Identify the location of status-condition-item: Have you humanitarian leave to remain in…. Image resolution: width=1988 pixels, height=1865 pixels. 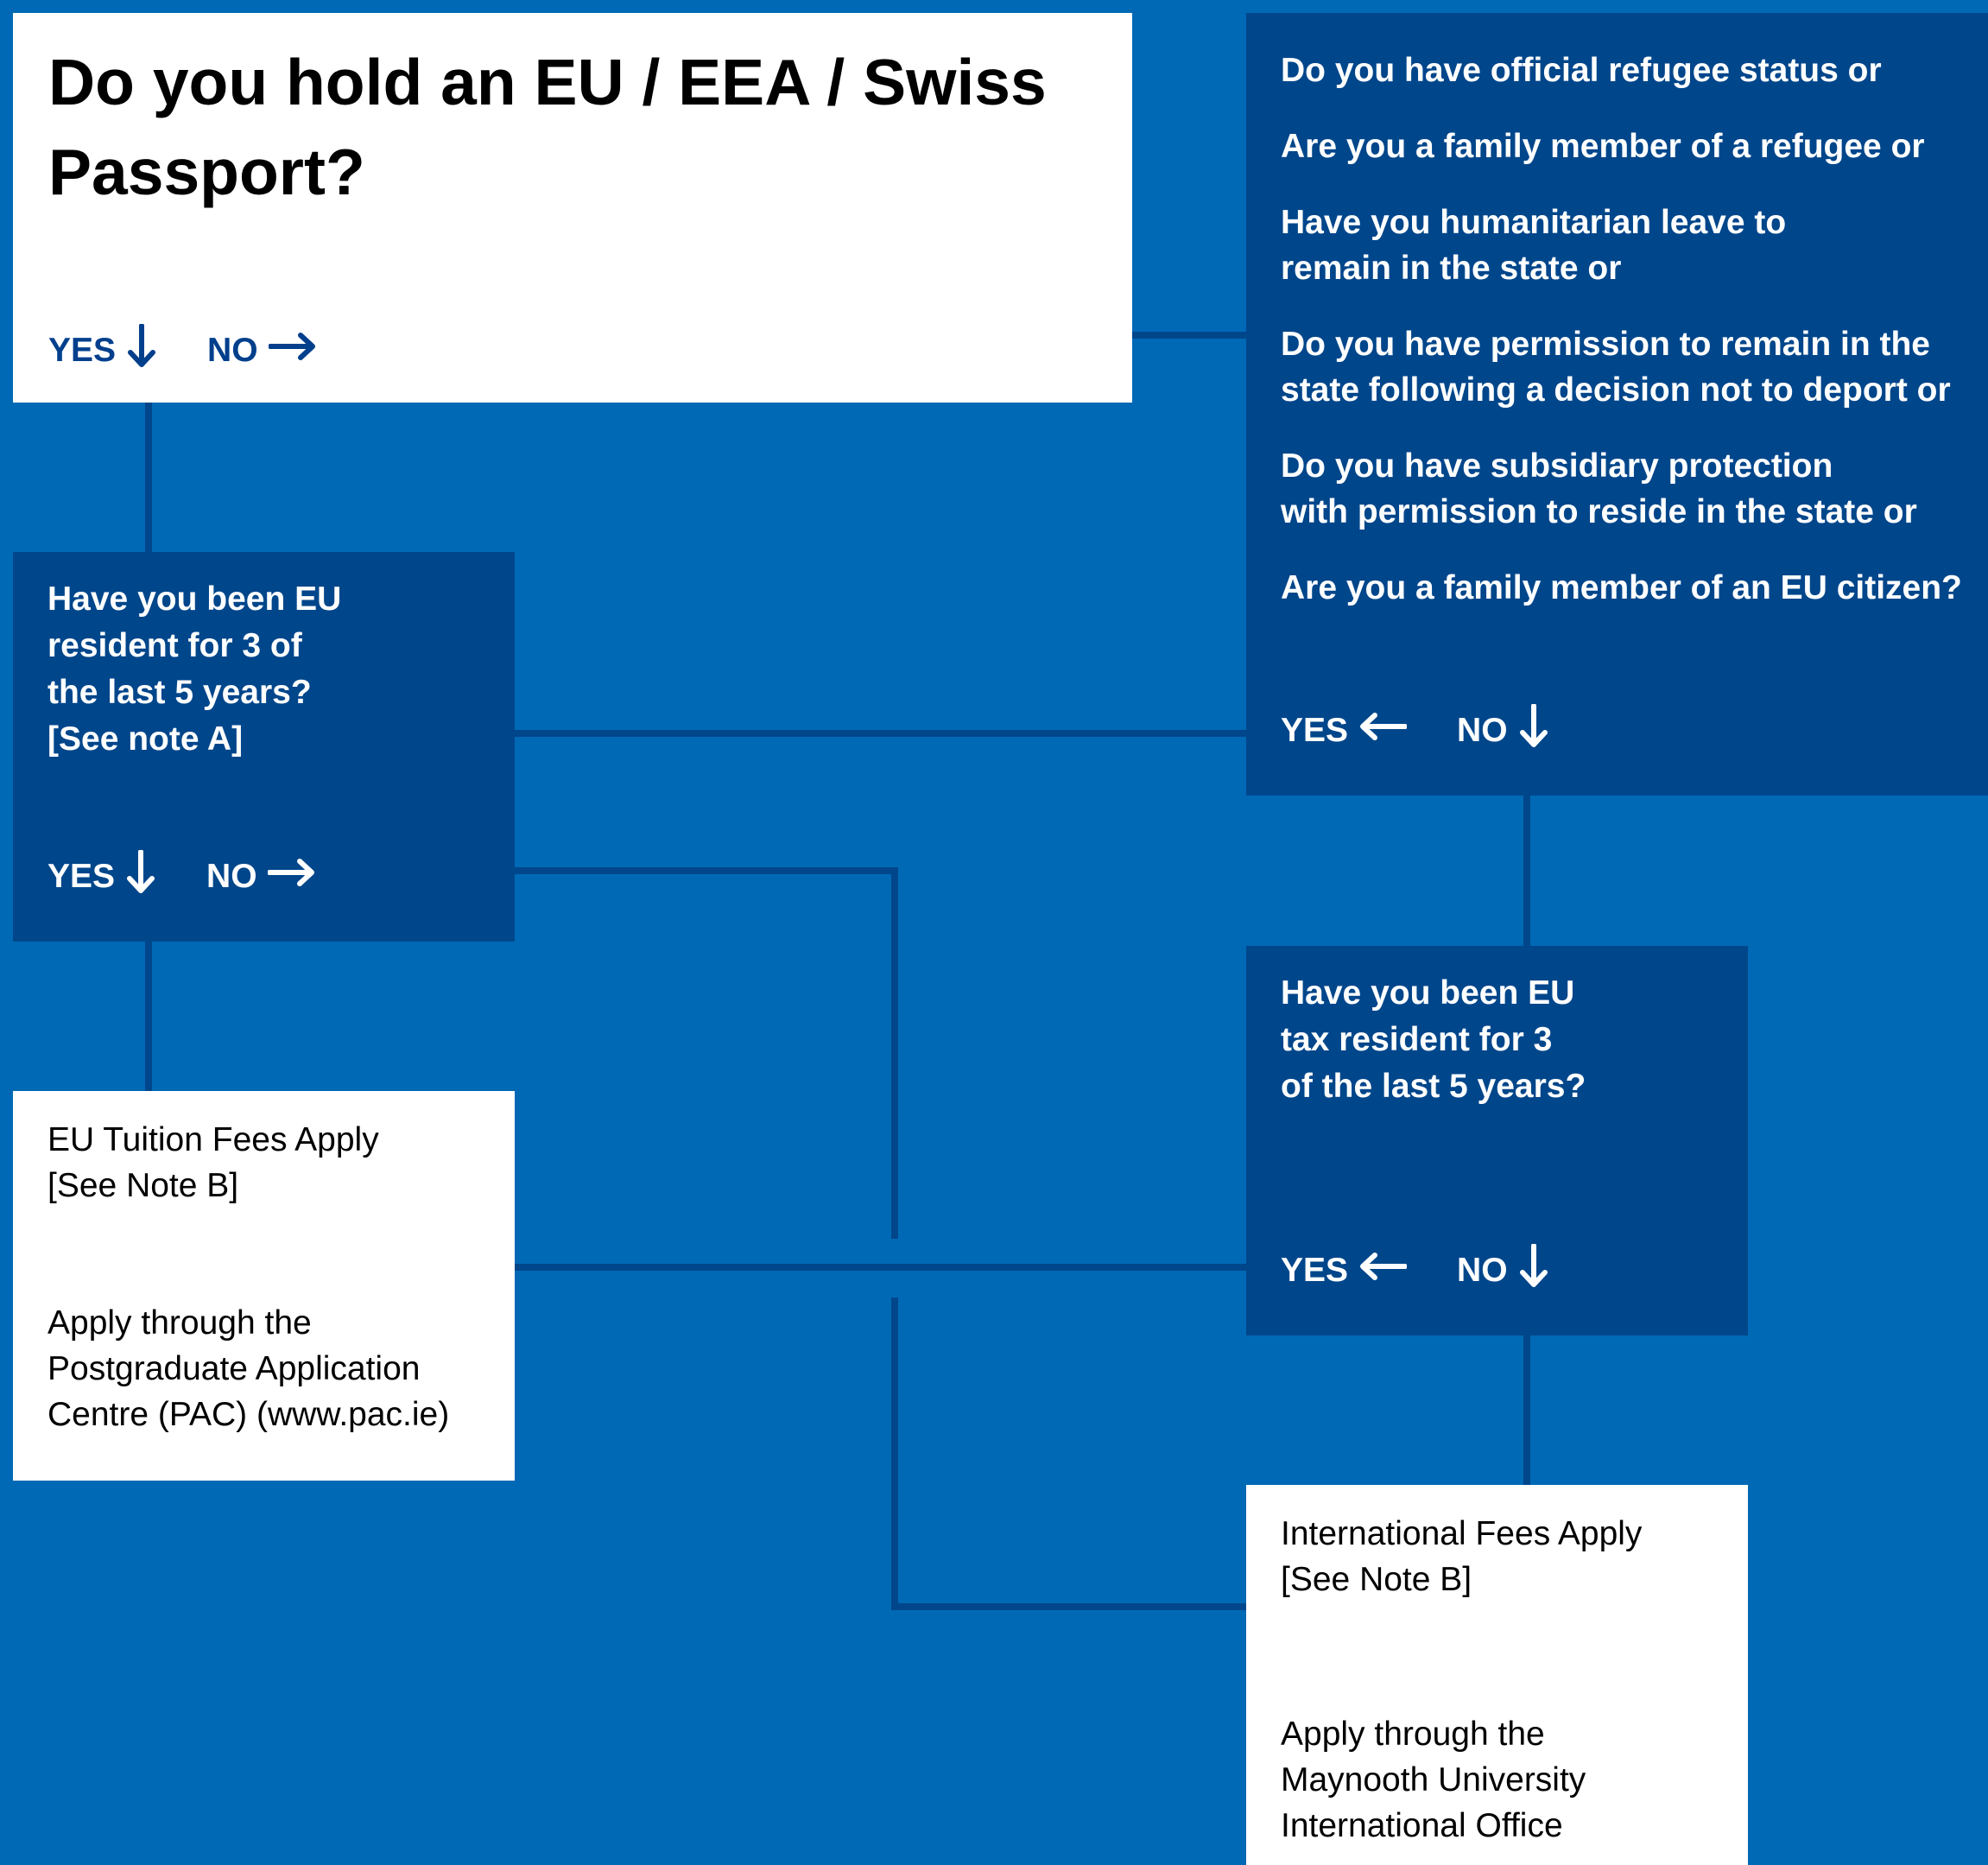
(1534, 245).